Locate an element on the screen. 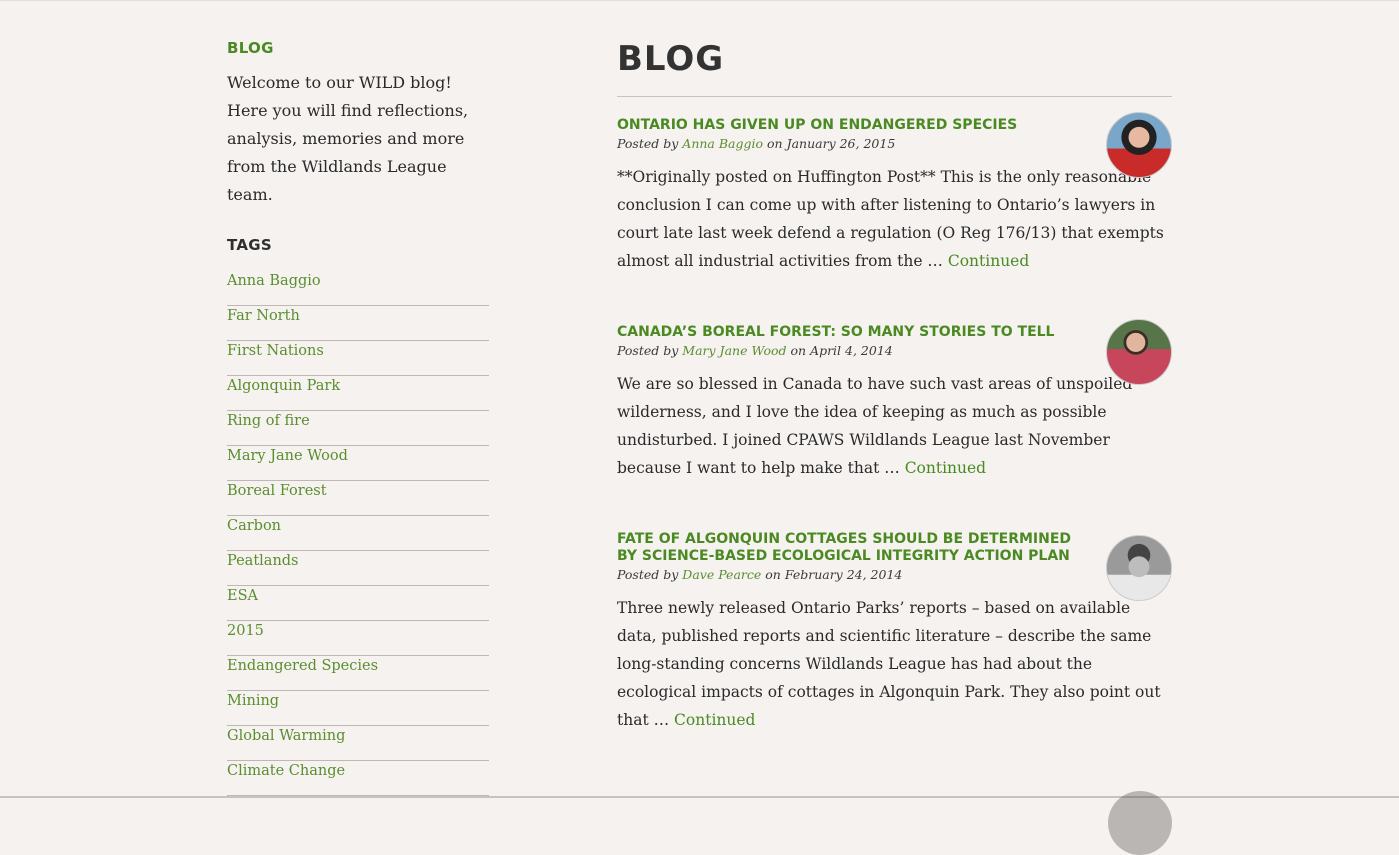 This screenshot has width=1399, height=855. tag-link-boreal-forest: Boreal Forest is located at coordinates (358, 491).